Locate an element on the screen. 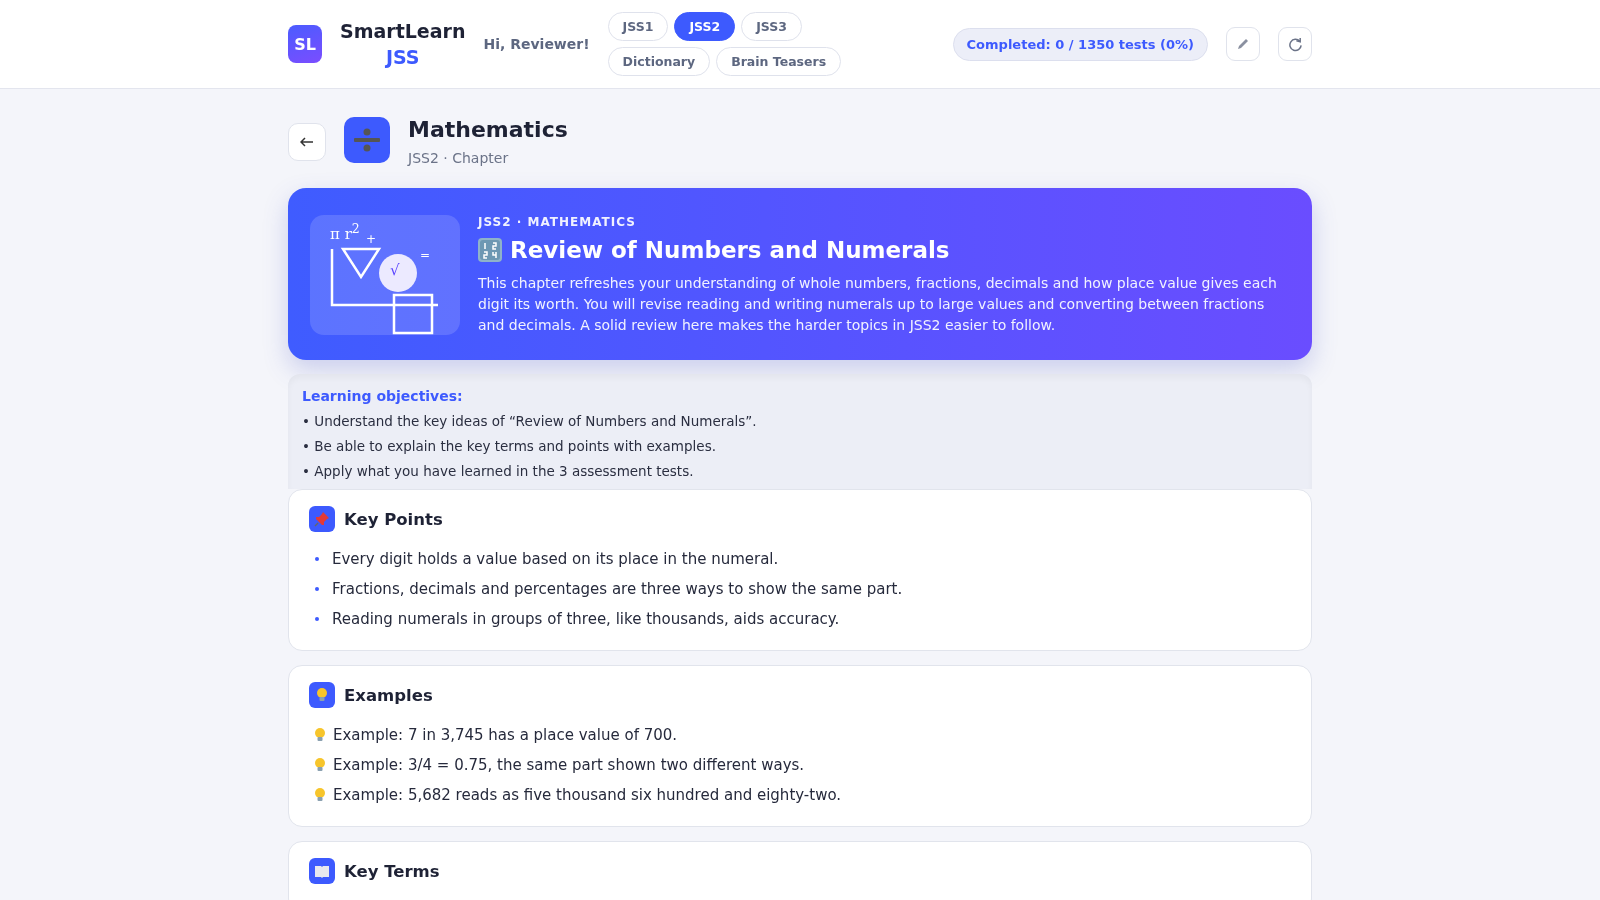 The width and height of the screenshot is (1600, 900). math-symbol: π r$^{2}$ is located at coordinates (345, 232).